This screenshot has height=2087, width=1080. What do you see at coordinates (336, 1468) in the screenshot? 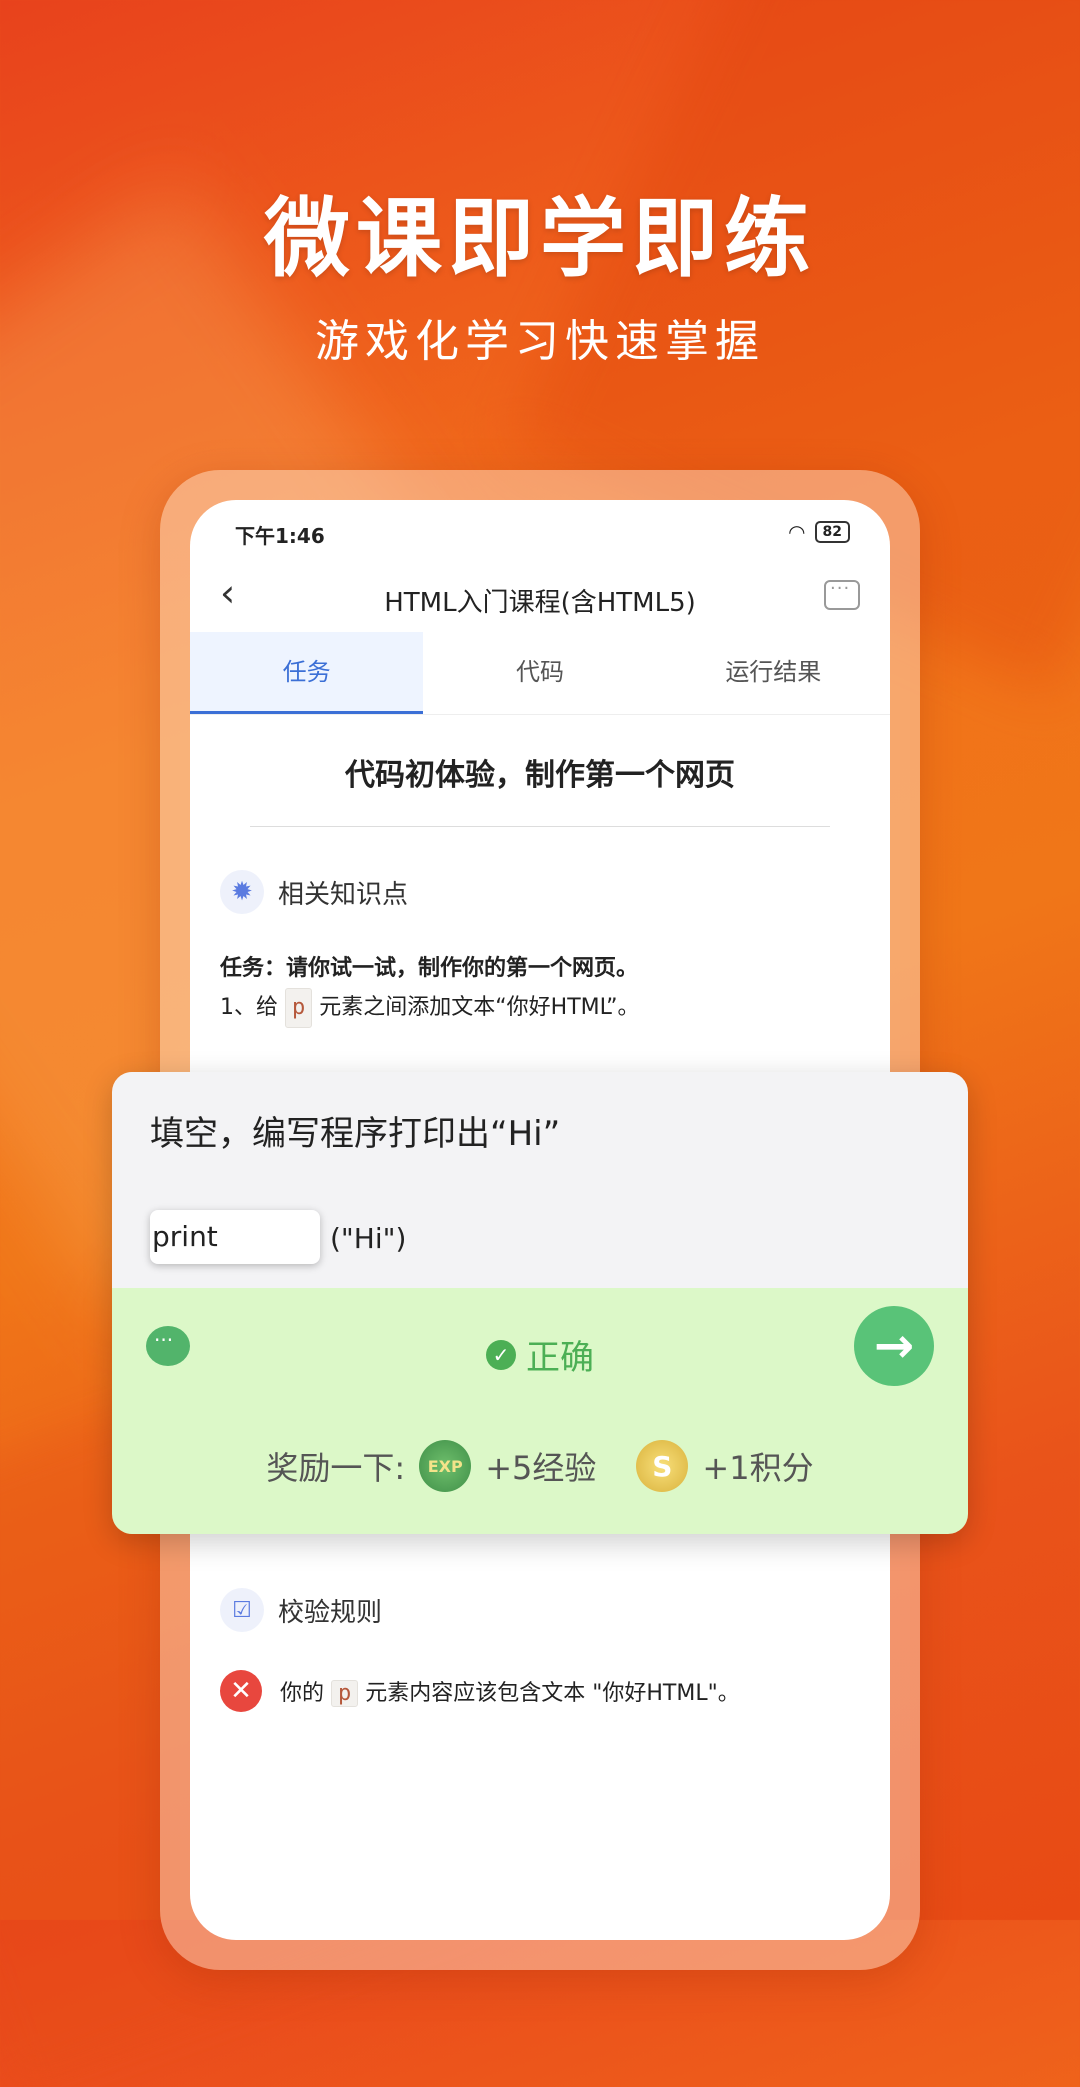
I see `reward-label: 奖励一下:` at bounding box center [336, 1468].